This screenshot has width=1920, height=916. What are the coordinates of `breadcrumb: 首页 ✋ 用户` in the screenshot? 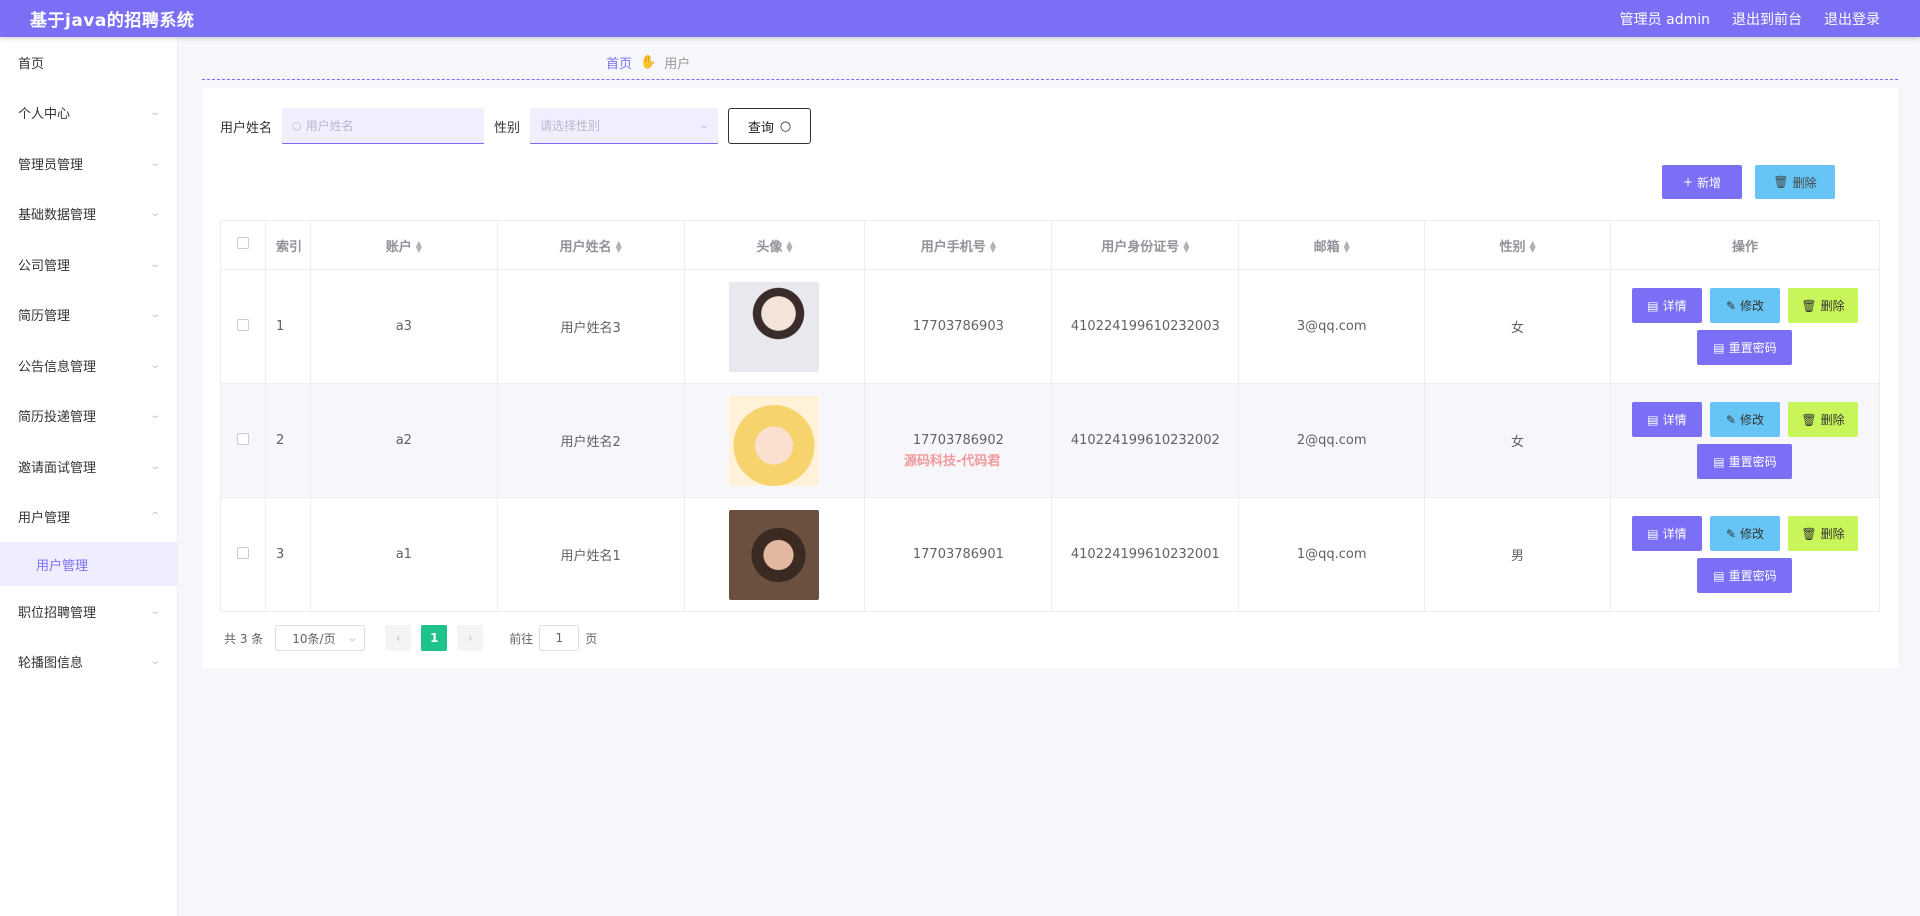 It's located at (648, 62).